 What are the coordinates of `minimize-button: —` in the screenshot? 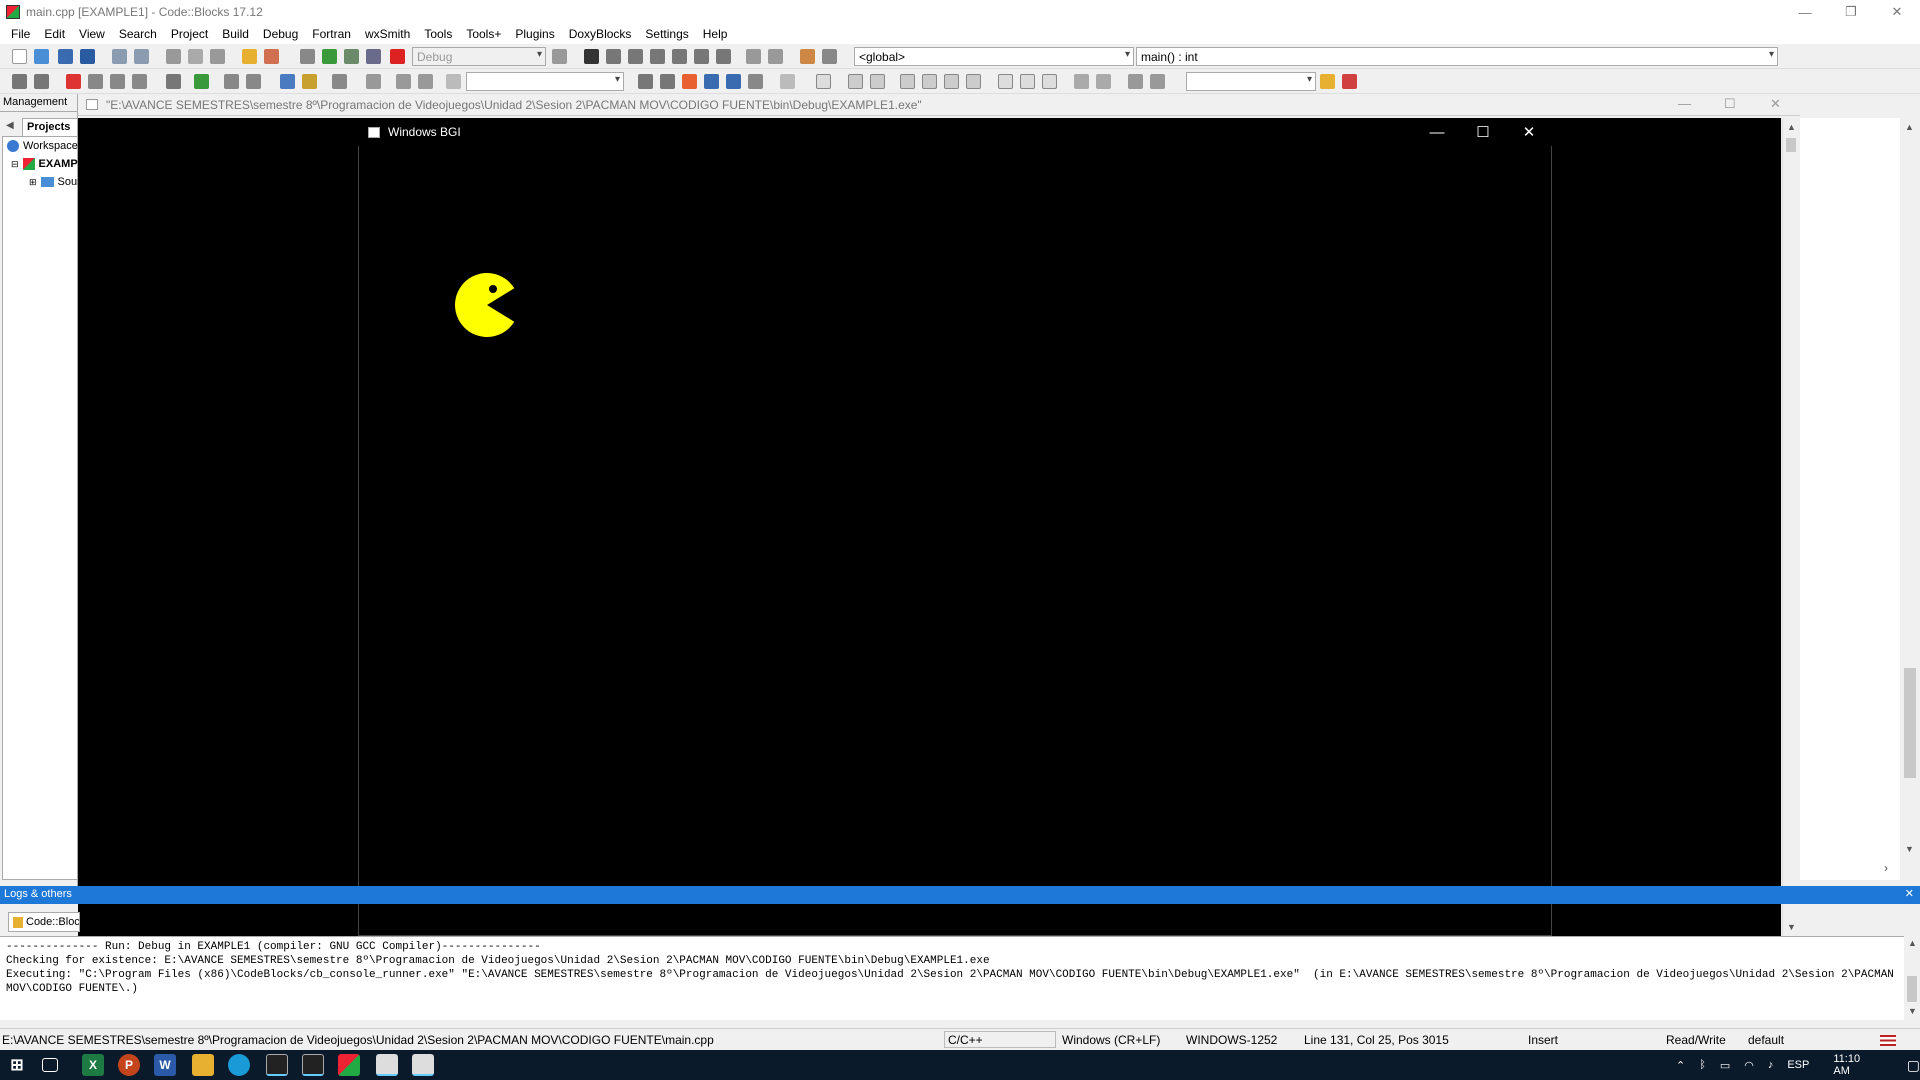 It's located at (1805, 12).